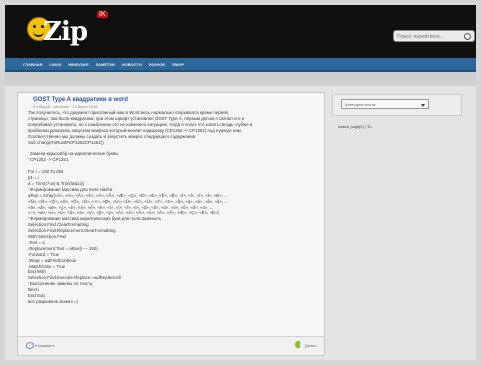  I want to click on nav-item: ЗАМЕТКИ, so click(105, 64).